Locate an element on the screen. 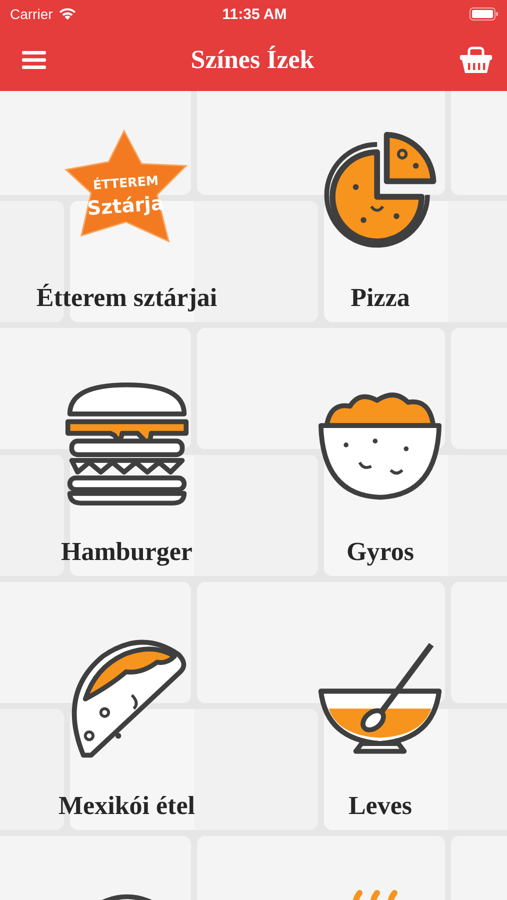  carrier-name: Carrier is located at coordinates (31, 14).